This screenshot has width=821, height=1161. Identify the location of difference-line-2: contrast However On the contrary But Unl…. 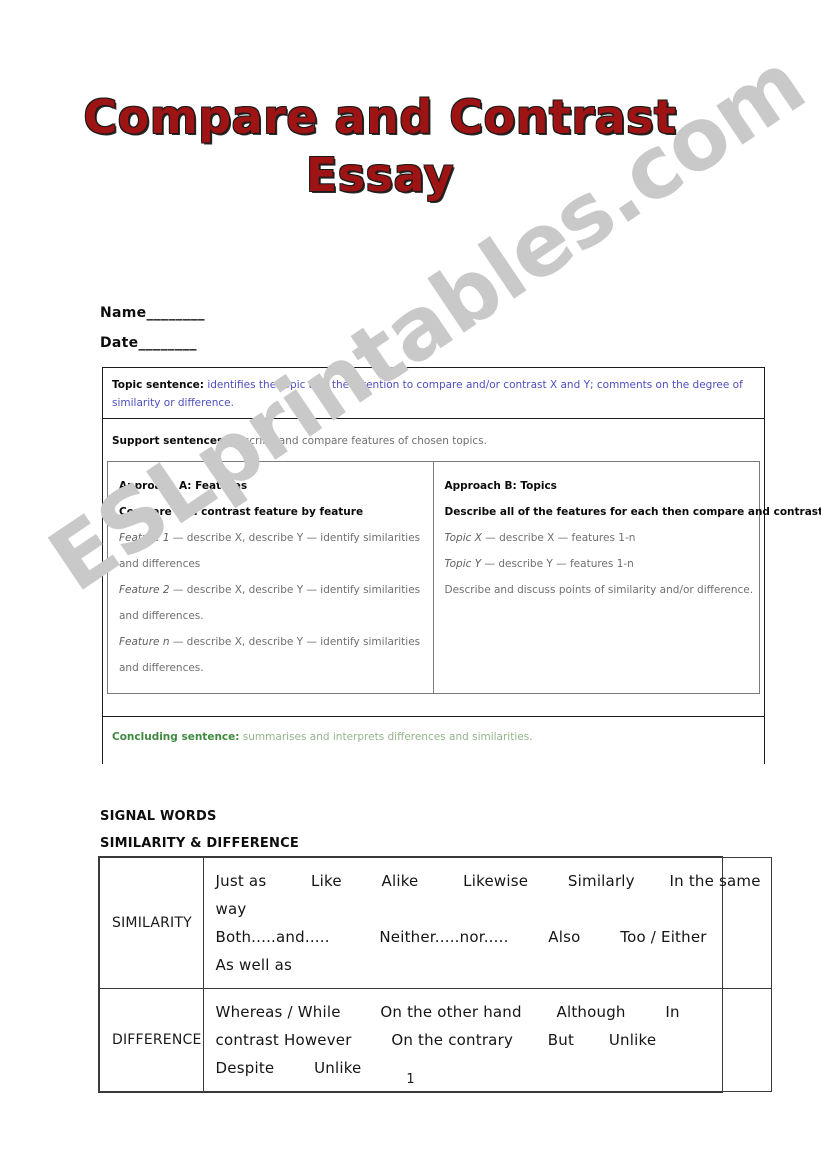
(436, 1040).